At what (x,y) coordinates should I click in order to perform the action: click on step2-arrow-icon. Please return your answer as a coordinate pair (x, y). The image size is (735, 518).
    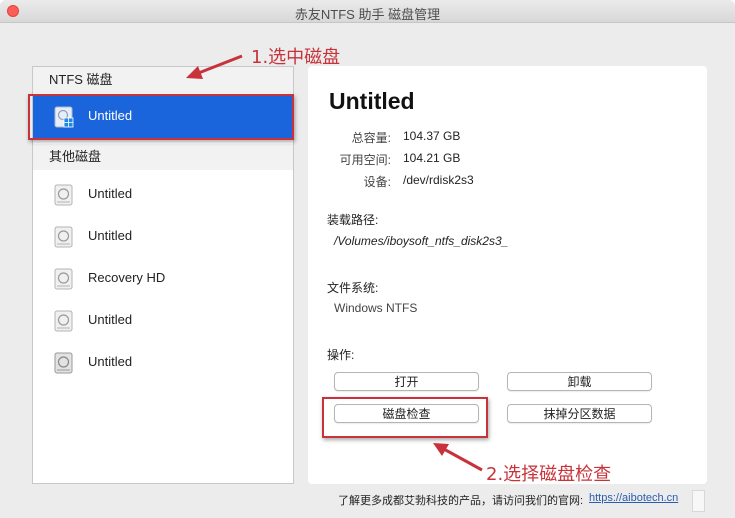
    Looking at the image, I should click on (458, 457).